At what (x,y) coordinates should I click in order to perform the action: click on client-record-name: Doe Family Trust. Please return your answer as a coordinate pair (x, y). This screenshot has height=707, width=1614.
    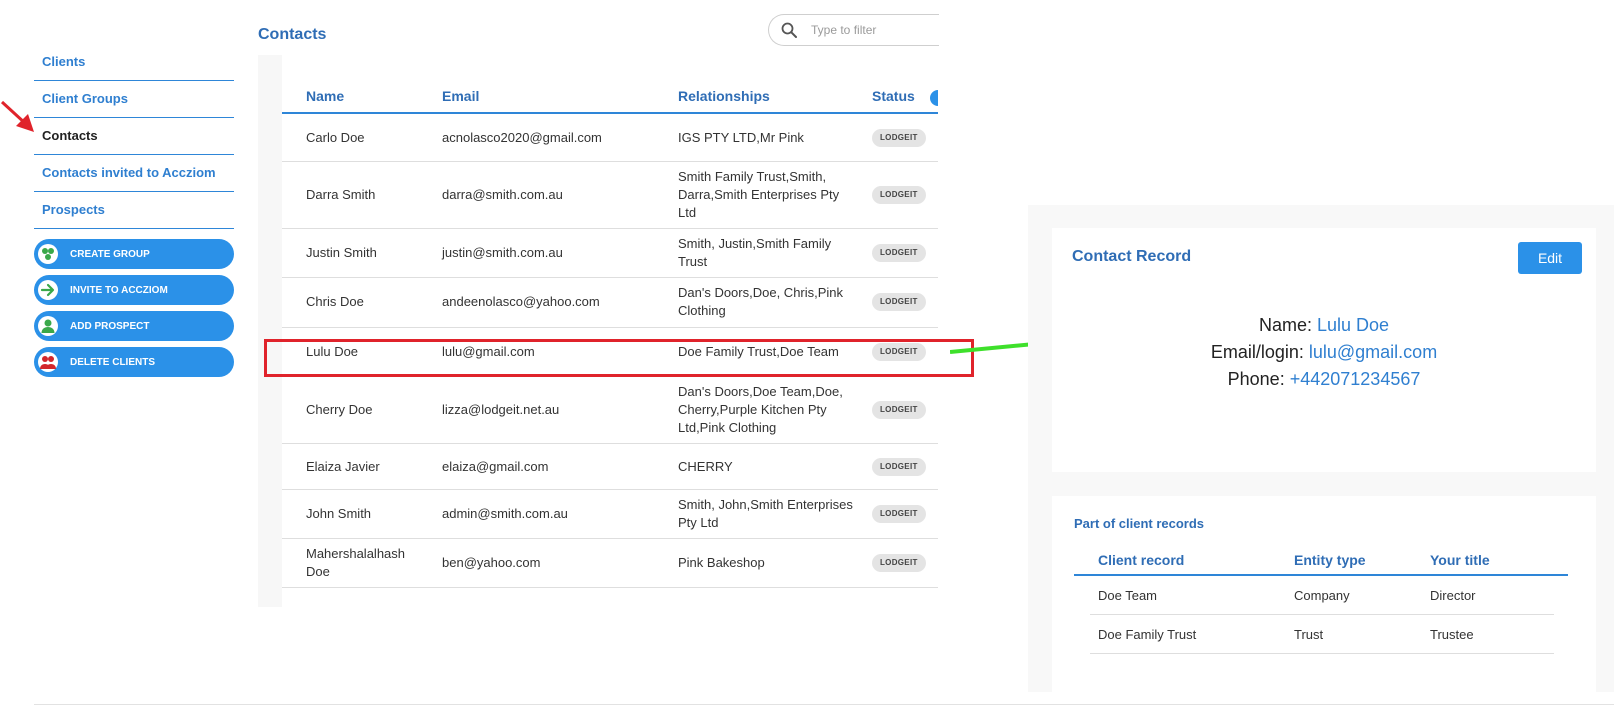
    Looking at the image, I should click on (1147, 634).